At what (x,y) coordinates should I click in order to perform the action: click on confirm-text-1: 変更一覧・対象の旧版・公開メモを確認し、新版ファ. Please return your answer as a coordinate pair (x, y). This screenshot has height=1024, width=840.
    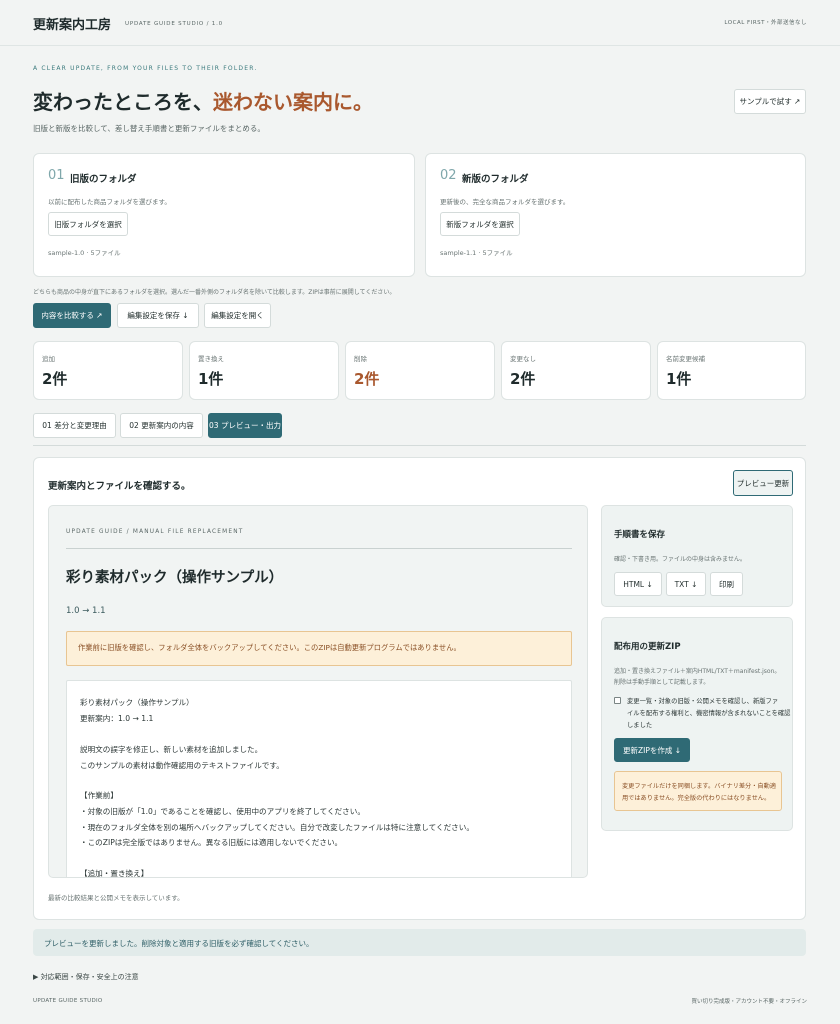
    Looking at the image, I should click on (703, 701).